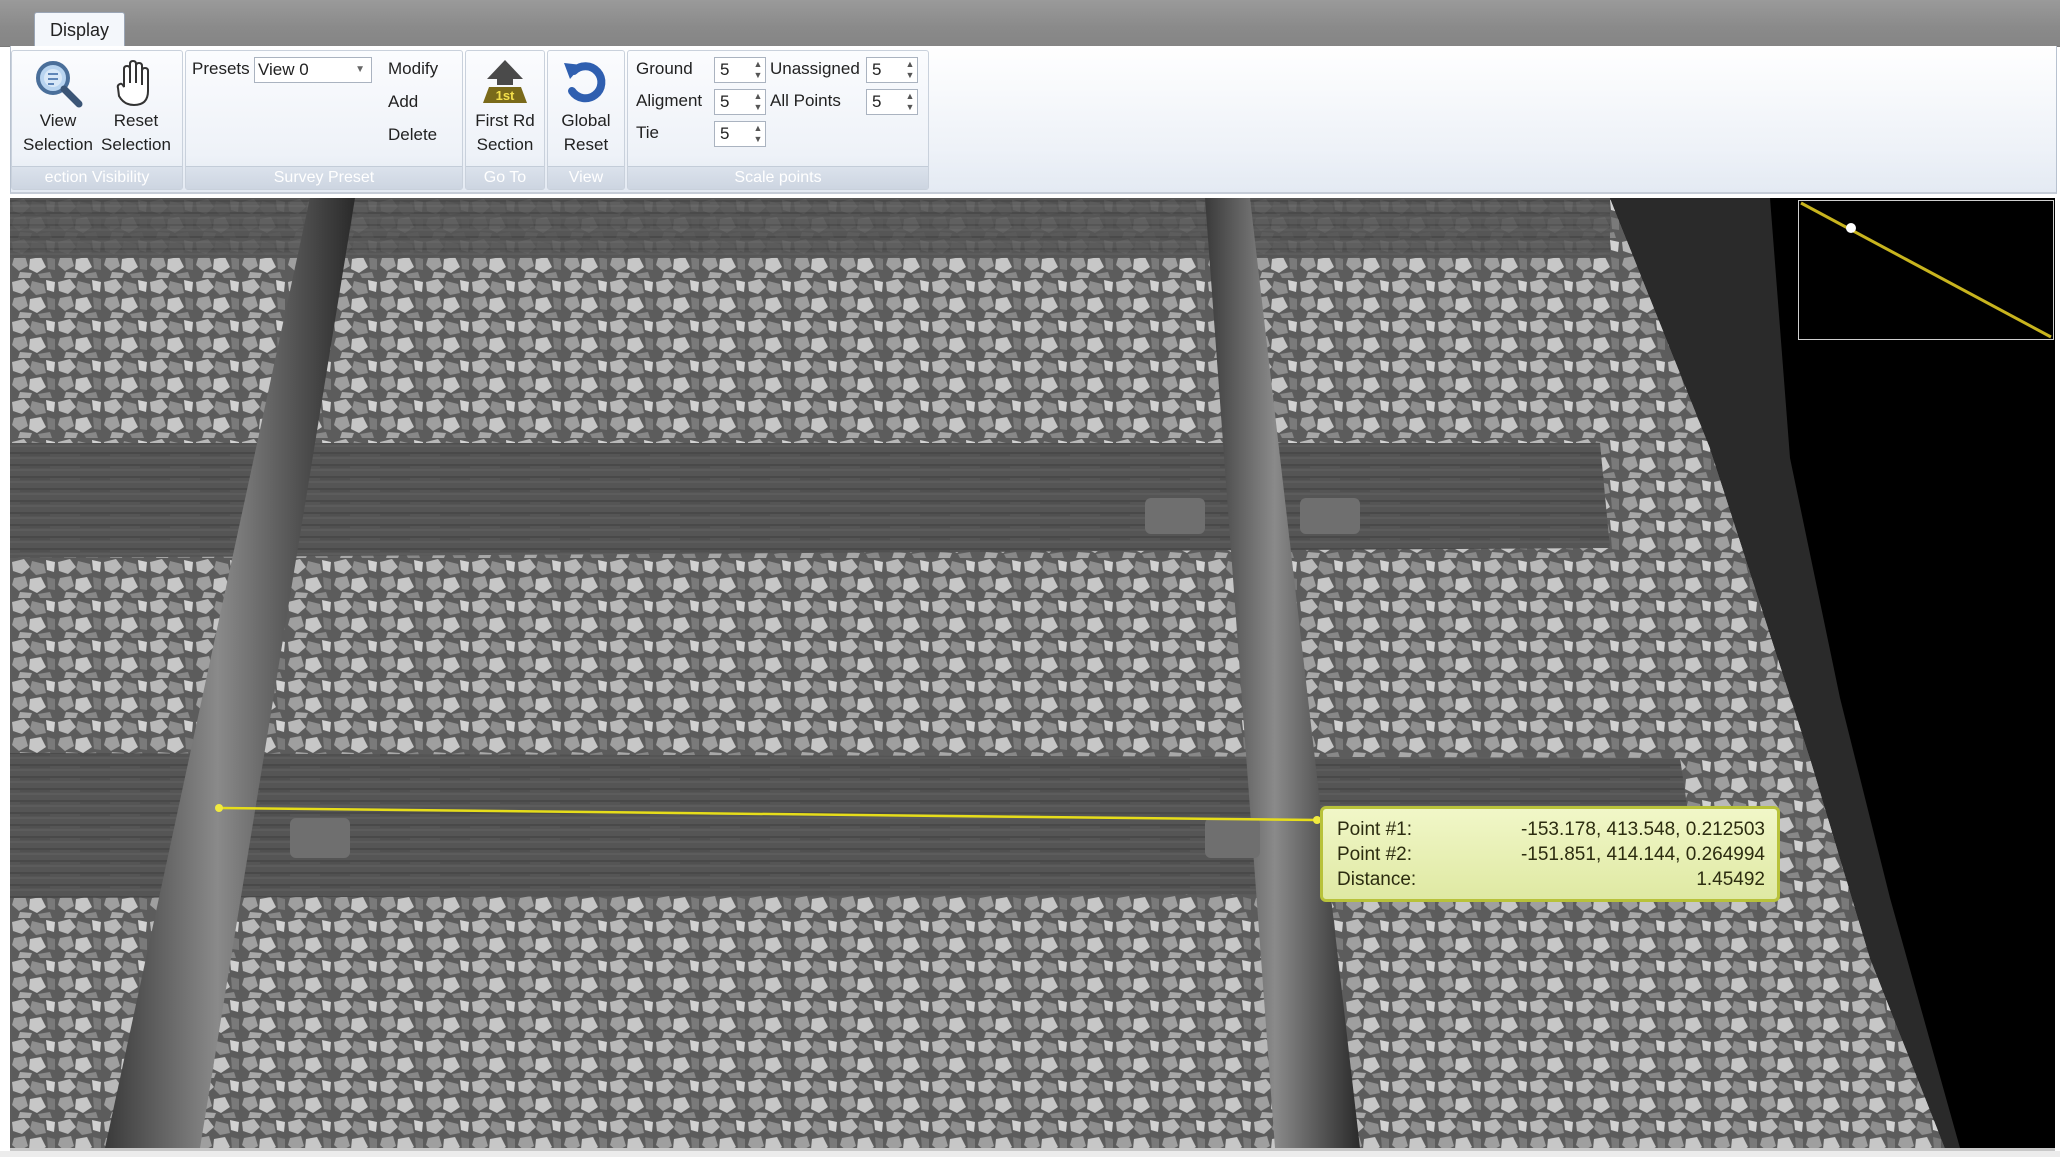 This screenshot has height=1157, width=2060. I want to click on first-road-section-icon: 1st, so click(505, 83).